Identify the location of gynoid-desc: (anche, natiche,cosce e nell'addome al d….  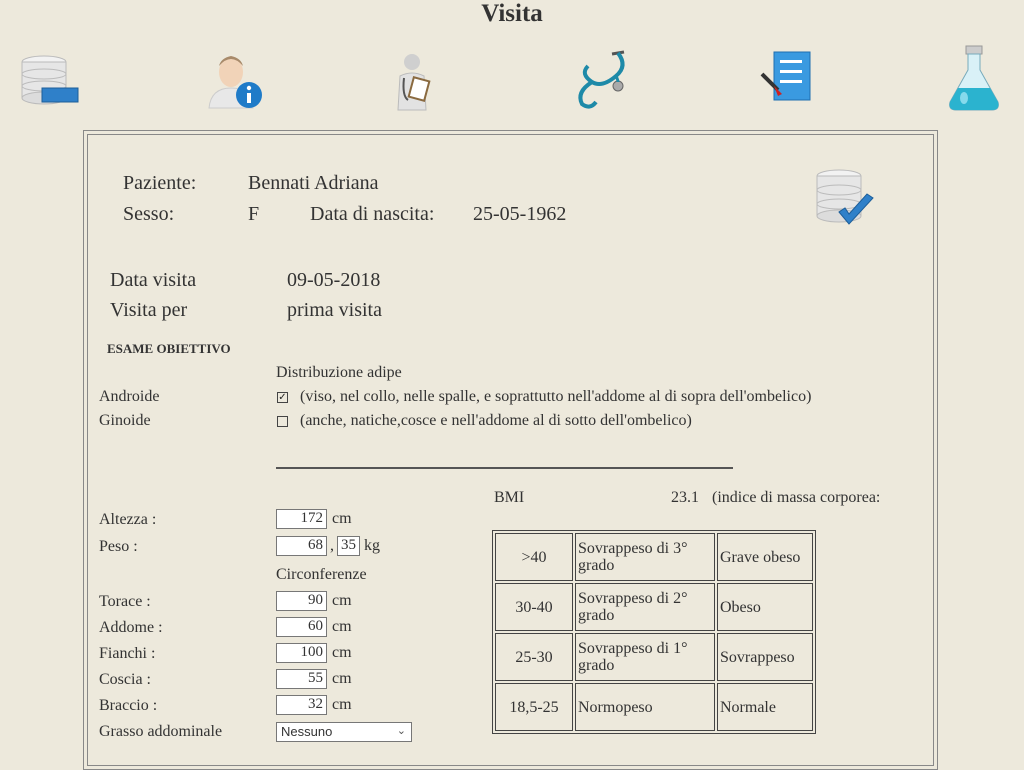
(496, 420).